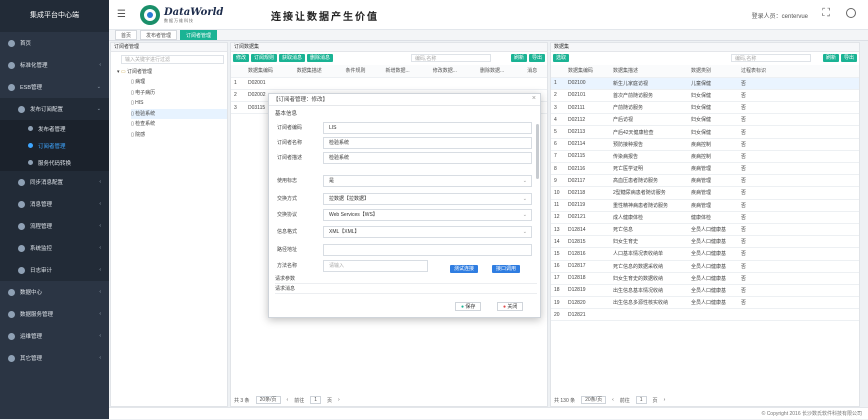  Describe the element at coordinates (54, 65) in the screenshot. I see `menu-std: 标准化管理‹` at that location.